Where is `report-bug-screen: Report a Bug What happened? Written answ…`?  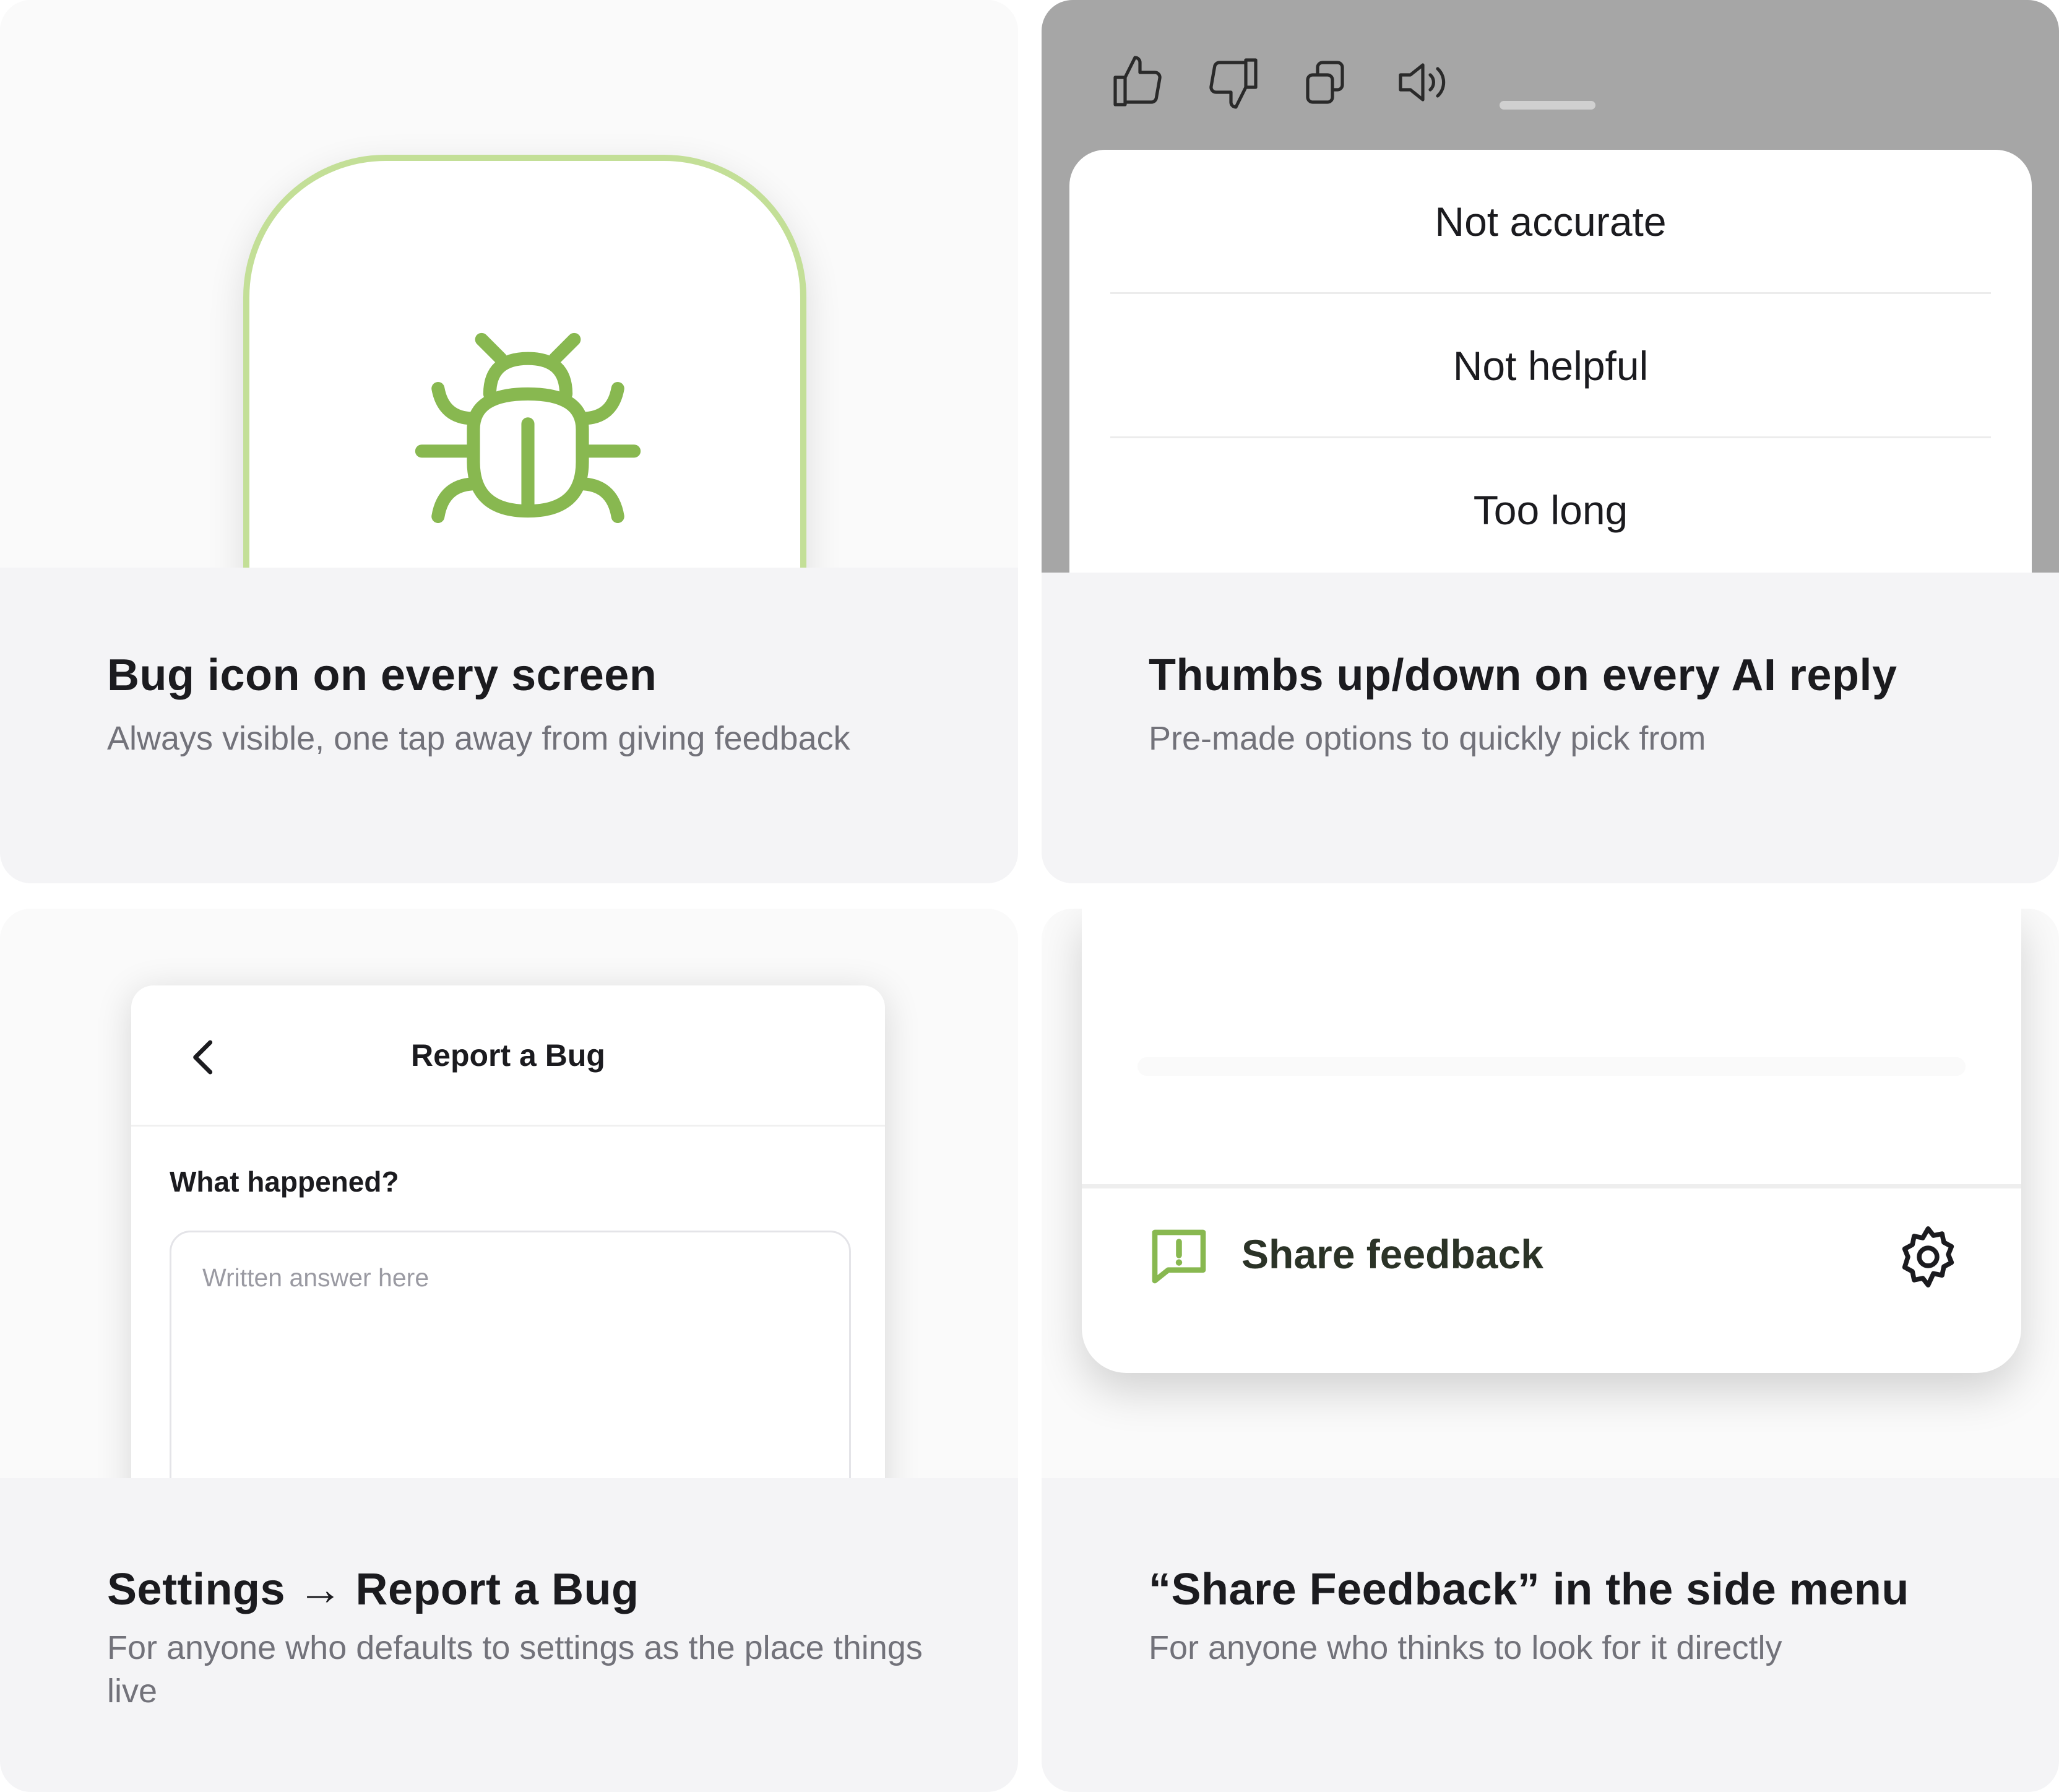 report-bug-screen: Report a Bug What happened? Written answ… is located at coordinates (508, 1231).